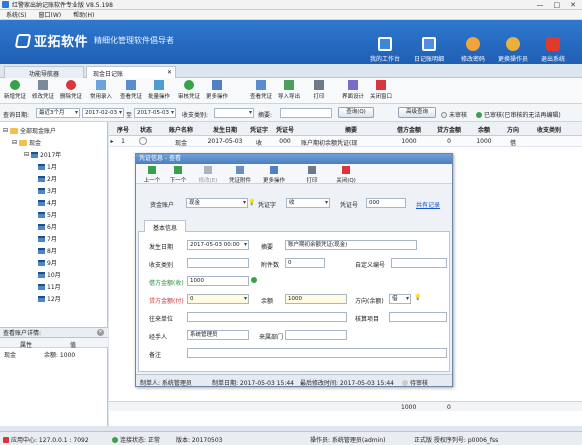  I want to click on tree-month: 11月, so click(49, 286).